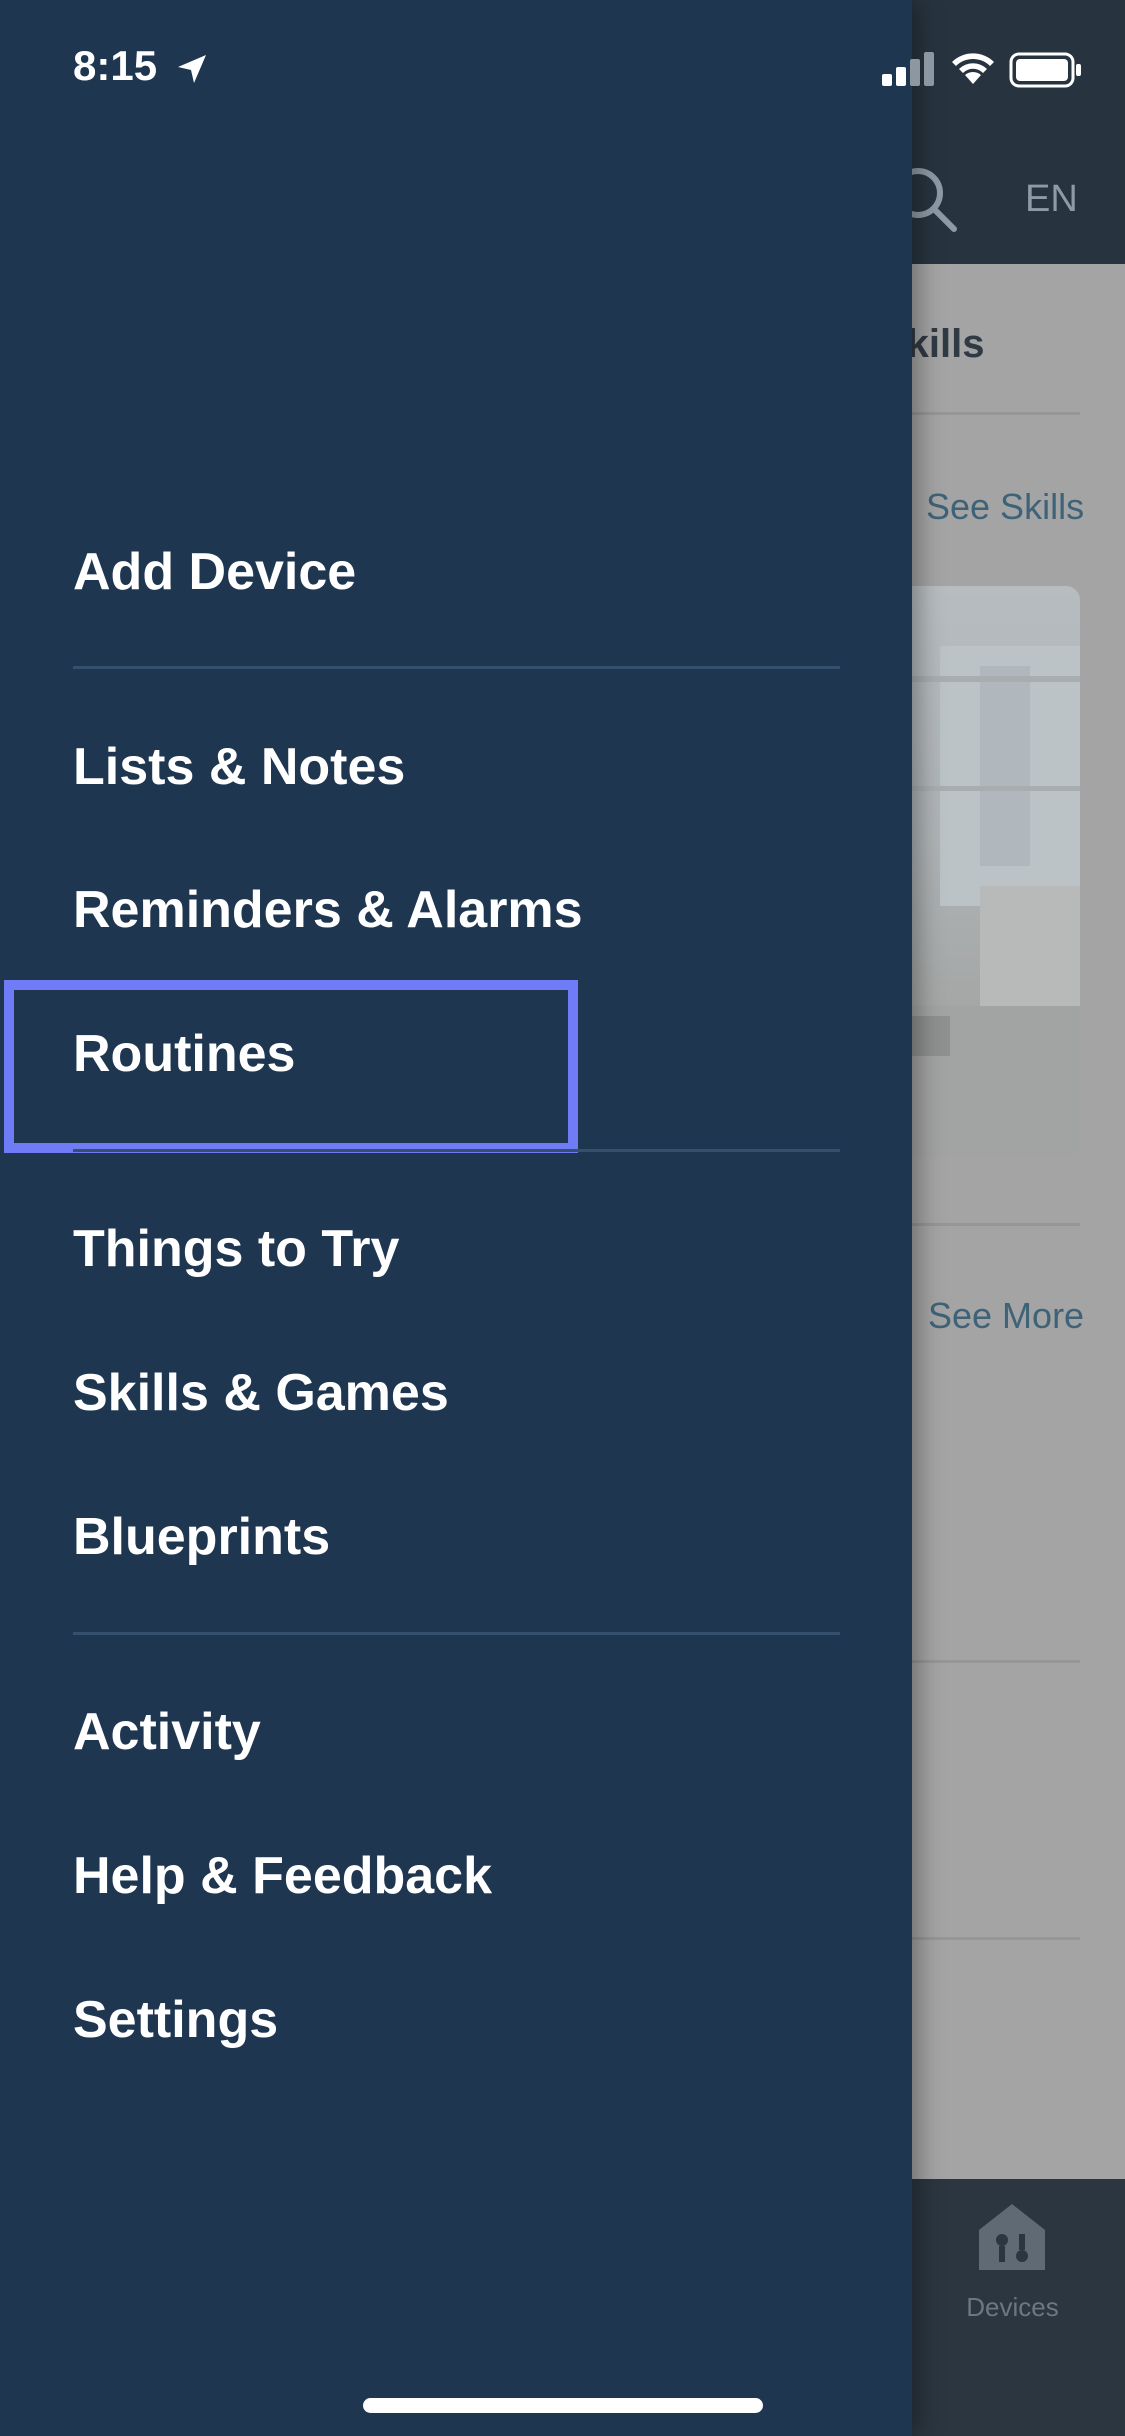 The width and height of the screenshot is (1125, 2436). What do you see at coordinates (175, 2020) in the screenshot?
I see `menu-item-settings: Settings` at bounding box center [175, 2020].